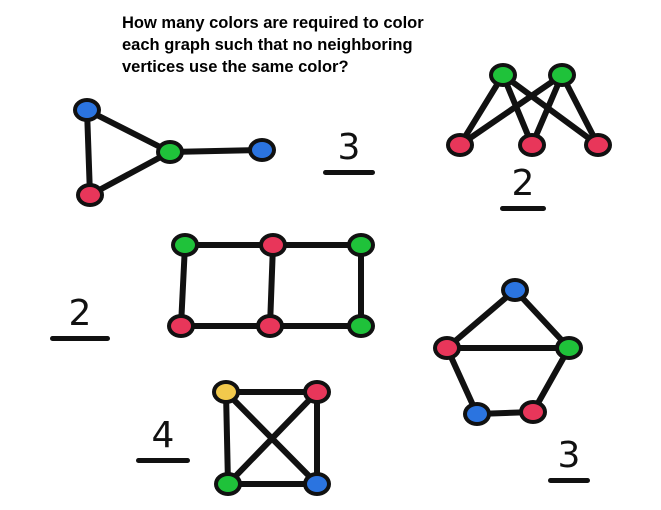  Describe the element at coordinates (529, 110) in the screenshot. I see `graph-bipartite-2x3` at that location.